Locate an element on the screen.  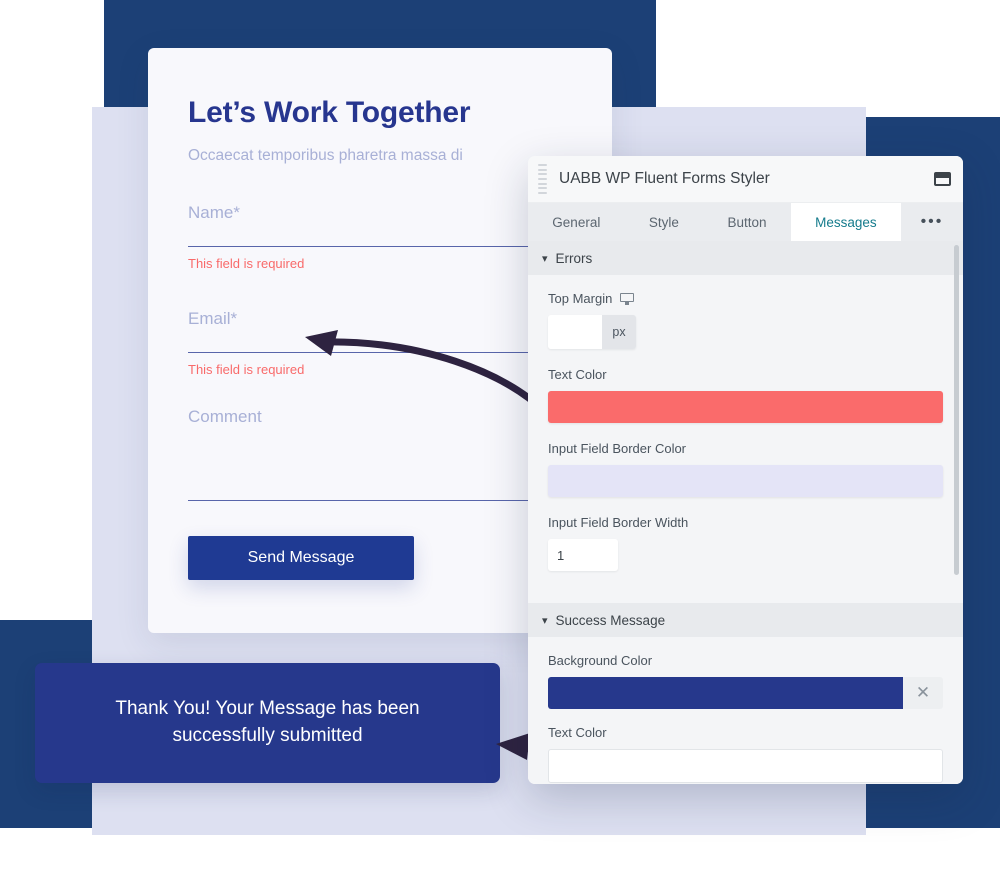
control-label-border-width: Input Field Border Width is located at coordinates (618, 522).